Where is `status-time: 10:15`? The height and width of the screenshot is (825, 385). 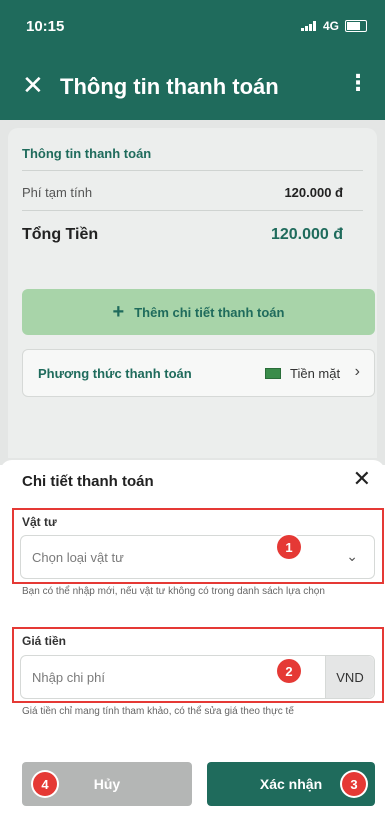 status-time: 10:15 is located at coordinates (45, 26).